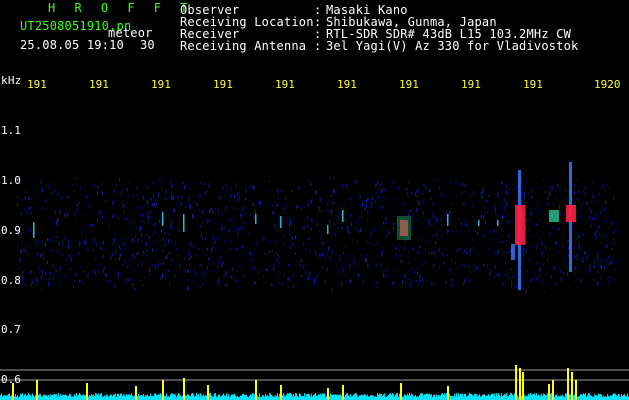 This screenshot has height=400, width=629. Describe the element at coordinates (208, 392) in the screenshot. I see `meter-peak` at that location.